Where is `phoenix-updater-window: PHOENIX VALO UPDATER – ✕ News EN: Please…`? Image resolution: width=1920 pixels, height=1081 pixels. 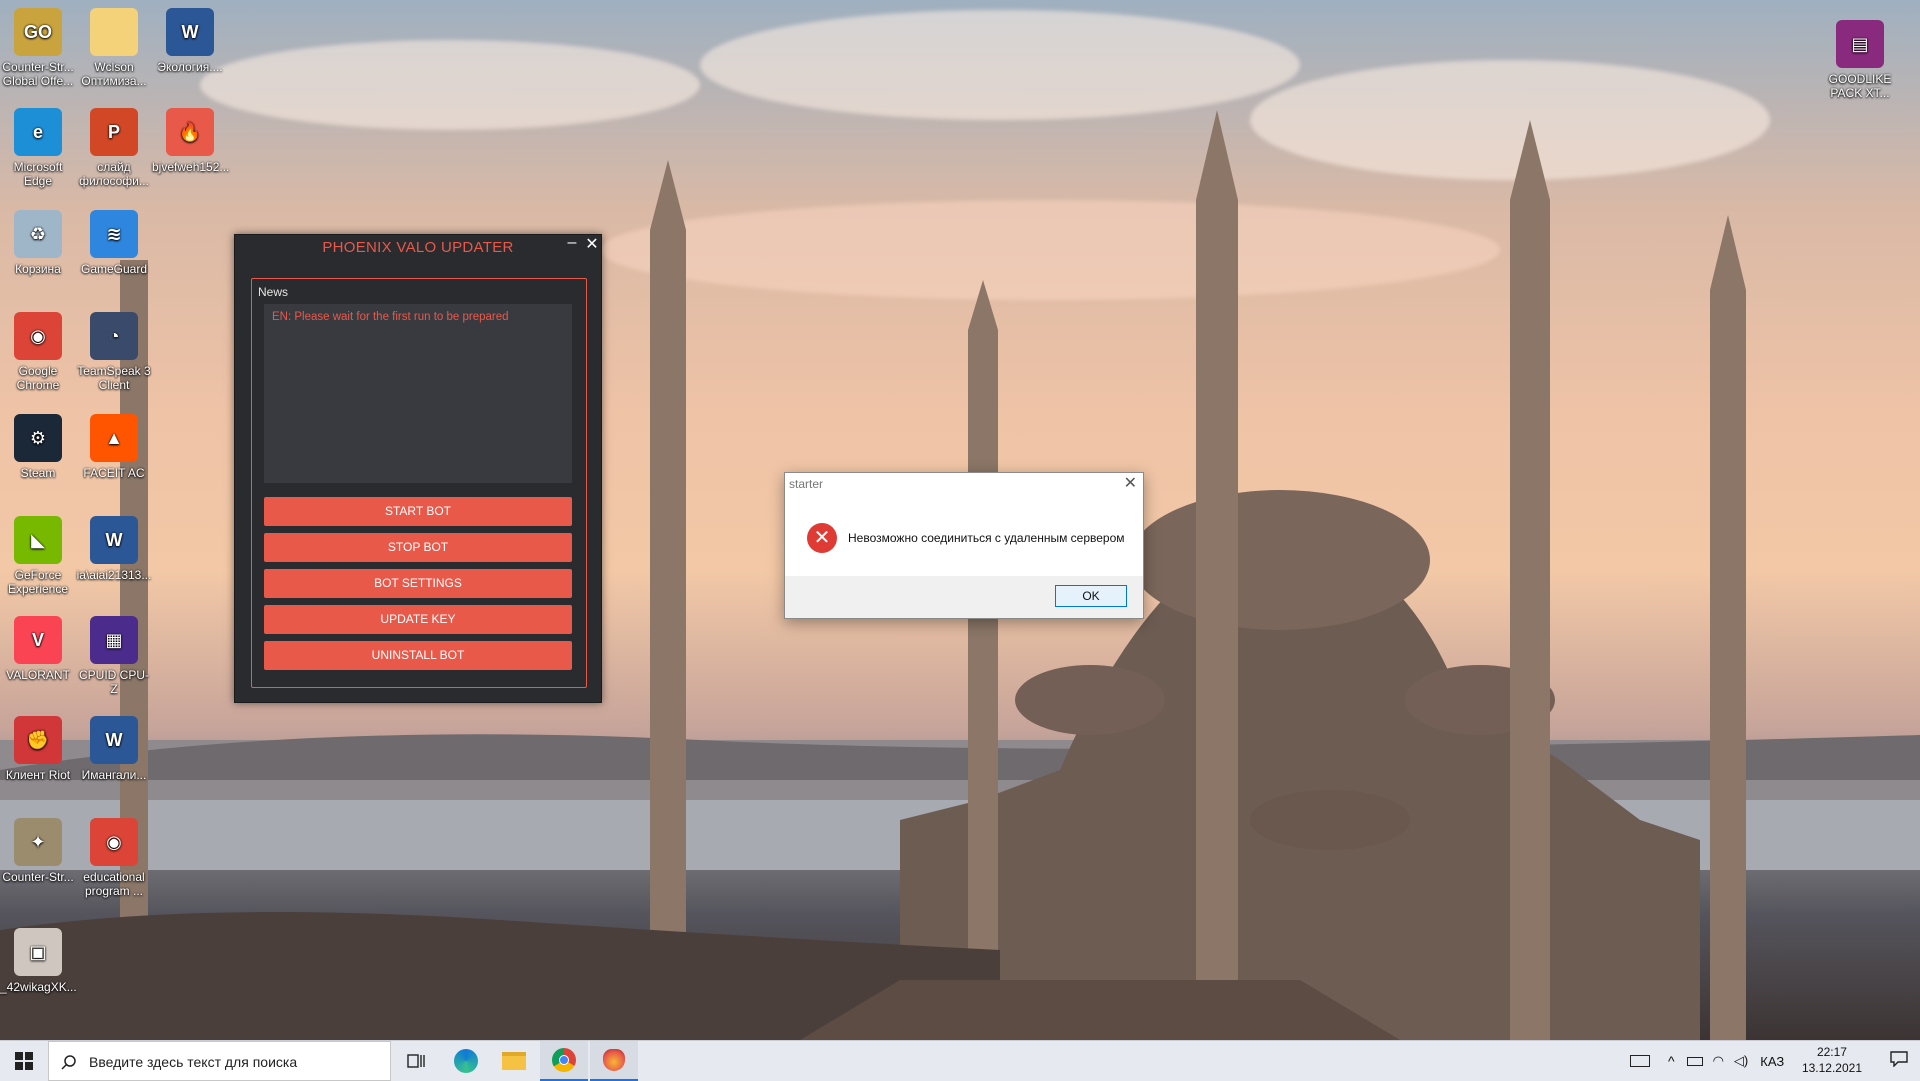 phoenix-updater-window: PHOENIX VALO UPDATER – ✕ News EN: Please… is located at coordinates (418, 468).